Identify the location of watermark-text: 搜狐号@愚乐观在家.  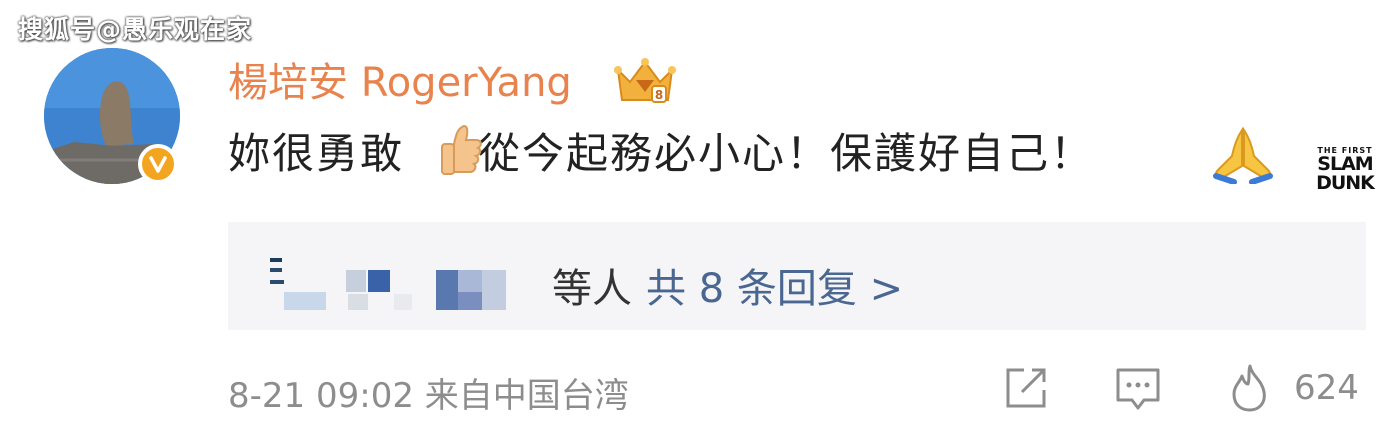
(135, 29).